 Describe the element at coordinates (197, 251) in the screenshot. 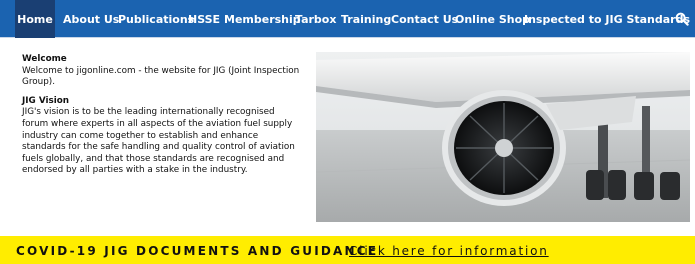

I see `banner-title: COVID-19 JIG DOCUMENTS AND GUIDANCE` at that location.